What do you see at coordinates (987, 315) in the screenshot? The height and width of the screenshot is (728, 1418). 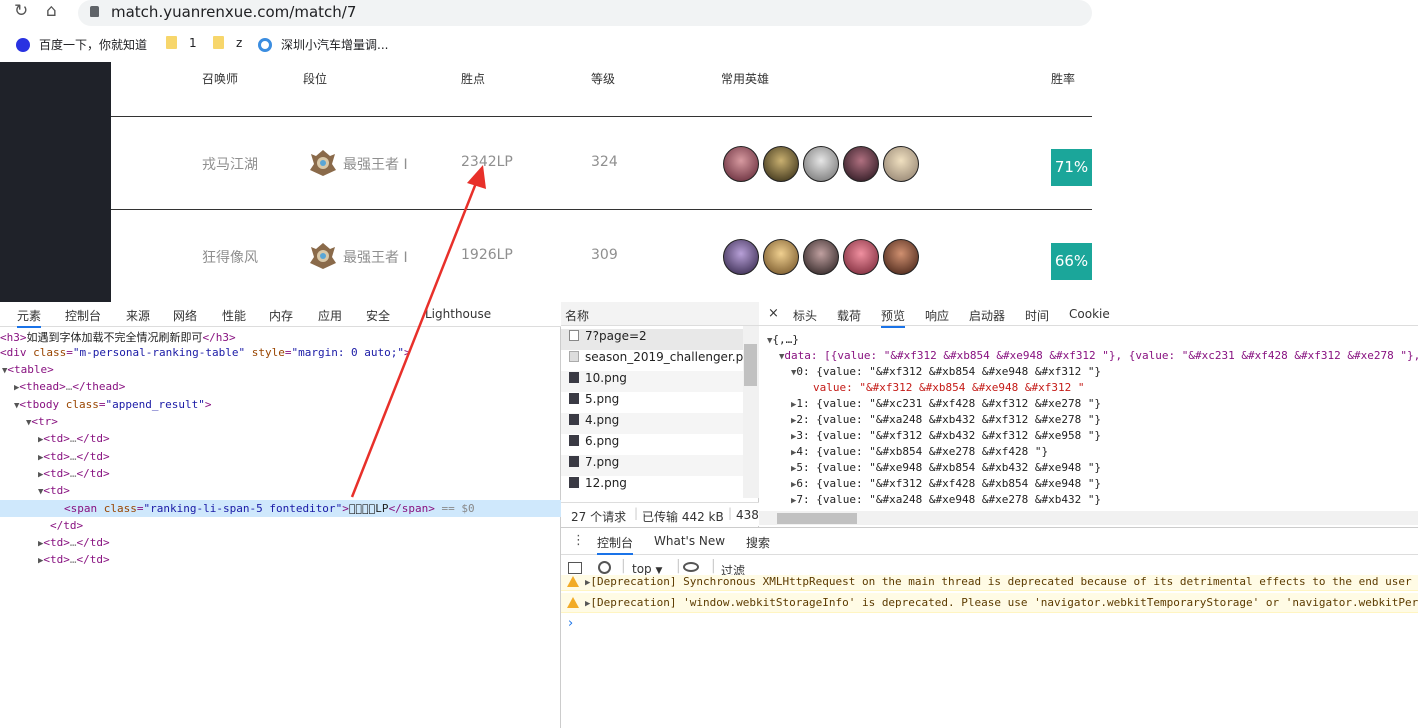 I see `tab-initiator: 启动器` at bounding box center [987, 315].